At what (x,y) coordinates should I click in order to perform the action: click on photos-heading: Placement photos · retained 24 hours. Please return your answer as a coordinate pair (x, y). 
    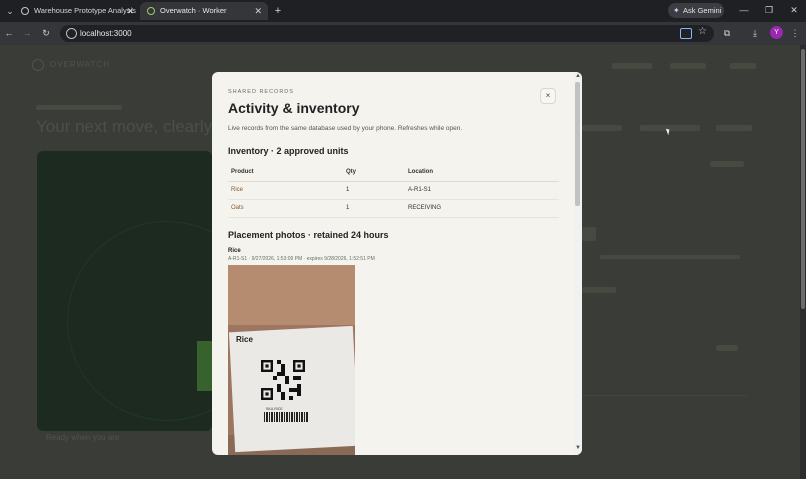
    Looking at the image, I should click on (308, 235).